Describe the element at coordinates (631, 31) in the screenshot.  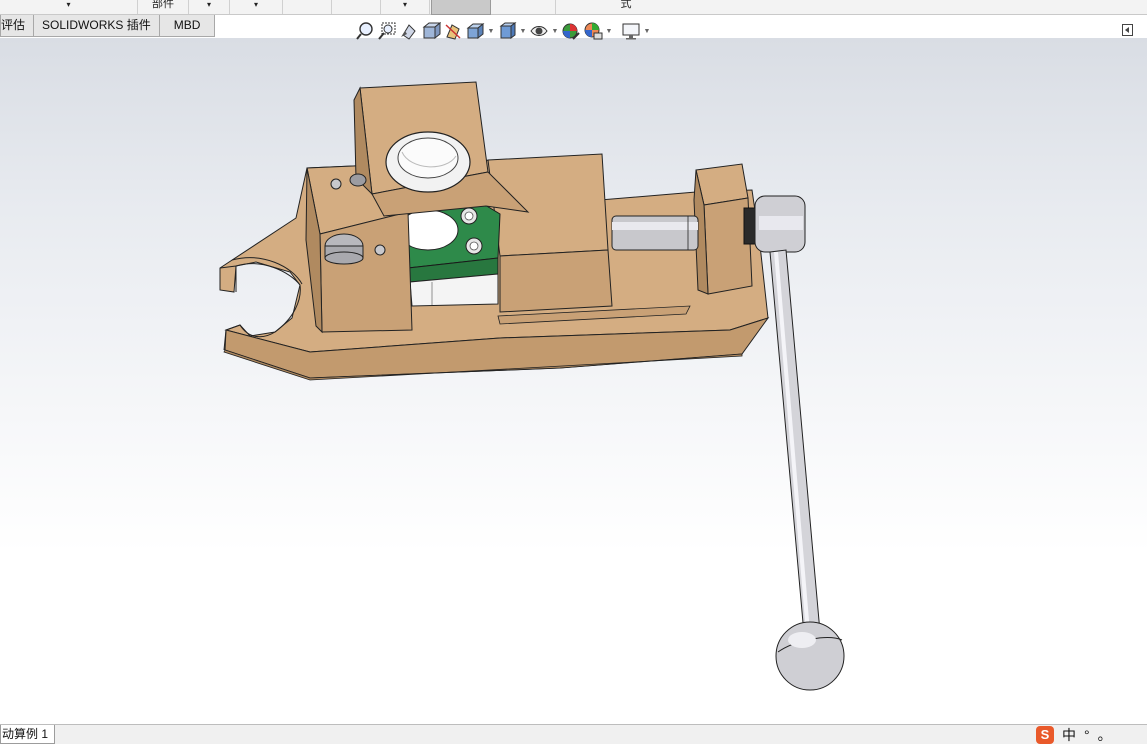
I see `view-settings-icon` at that location.